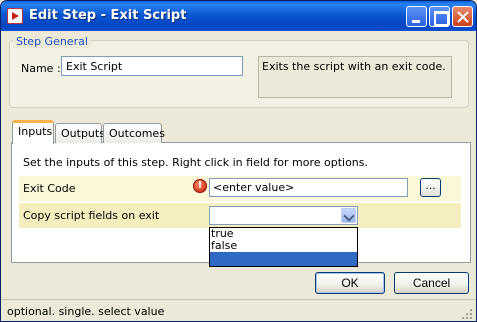 Image resolution: width=477 pixels, height=322 pixels. I want to click on status-text: optional. single. select value, so click(86, 311).